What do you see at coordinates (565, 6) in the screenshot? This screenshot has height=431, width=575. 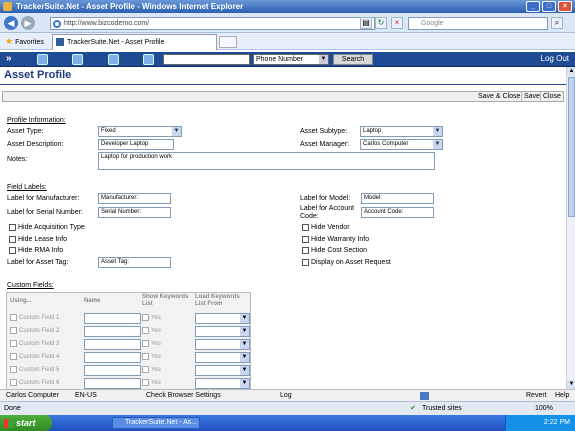 I see `close-window-button: ×` at bounding box center [565, 6].